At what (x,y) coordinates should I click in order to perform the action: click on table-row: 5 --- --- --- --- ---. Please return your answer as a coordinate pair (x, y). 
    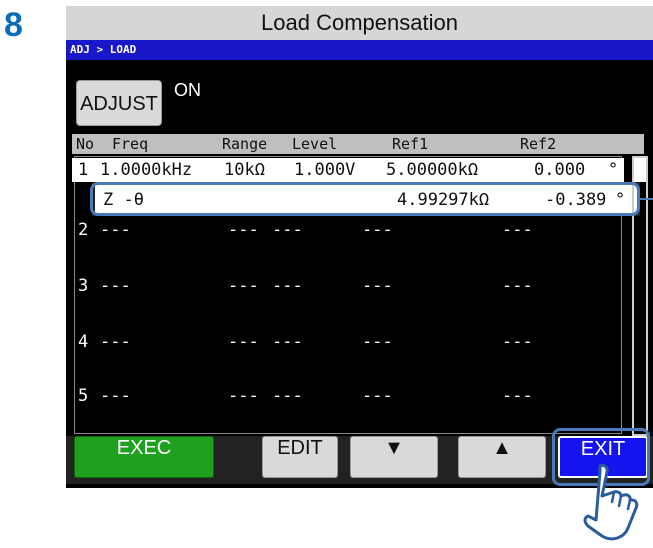
    Looking at the image, I should click on (348, 396).